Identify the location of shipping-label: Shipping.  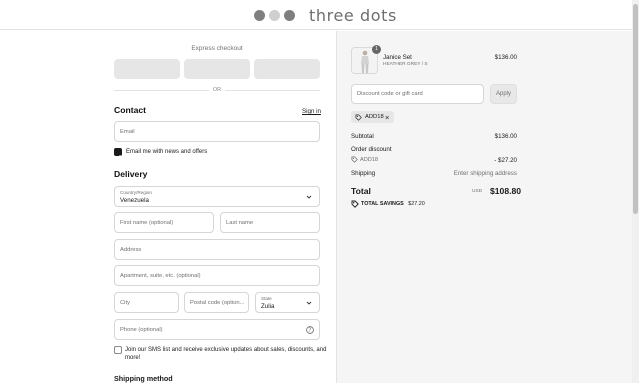
(363, 173).